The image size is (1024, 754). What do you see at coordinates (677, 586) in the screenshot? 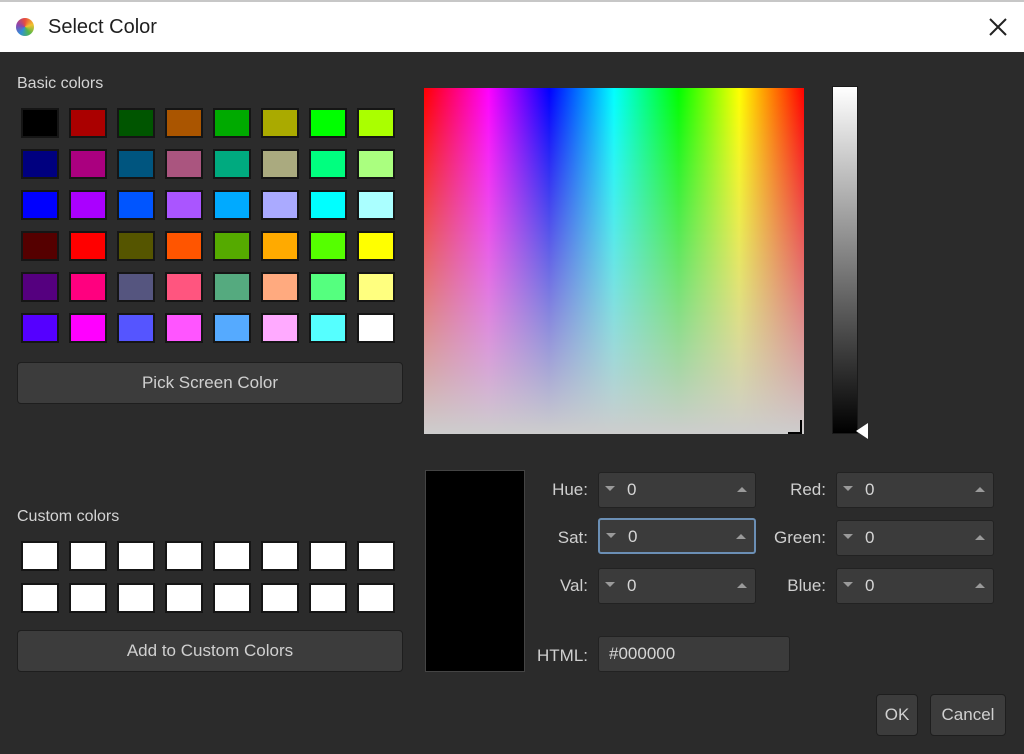
I see `val-spinbox: 0` at bounding box center [677, 586].